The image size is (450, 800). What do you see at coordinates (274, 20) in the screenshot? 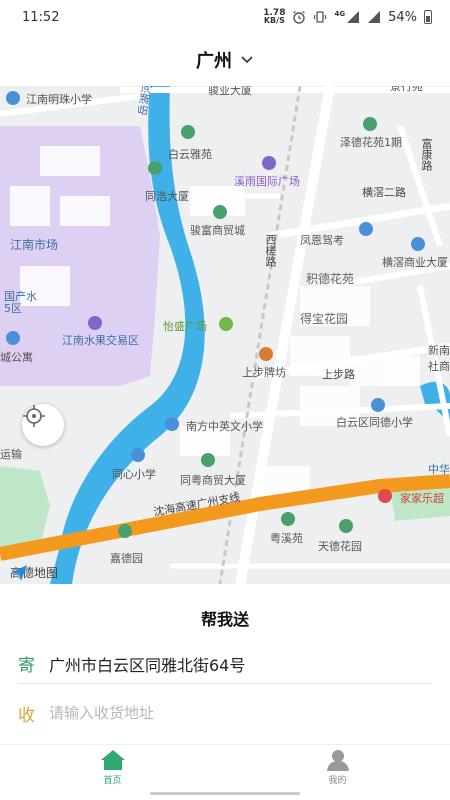
I see `net-speed-unit: KB/S` at bounding box center [274, 20].